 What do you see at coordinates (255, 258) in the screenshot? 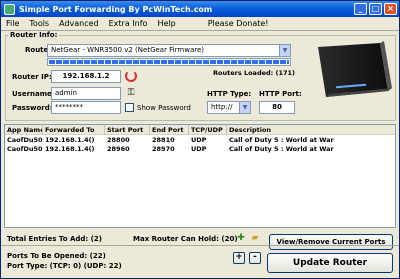
I see `remove-port-button: -` at bounding box center [255, 258].